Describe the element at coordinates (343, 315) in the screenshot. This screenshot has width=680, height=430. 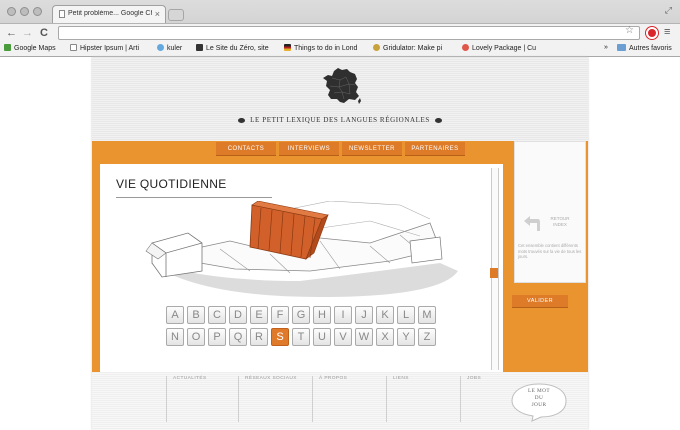
I see `letter-i: I` at that location.